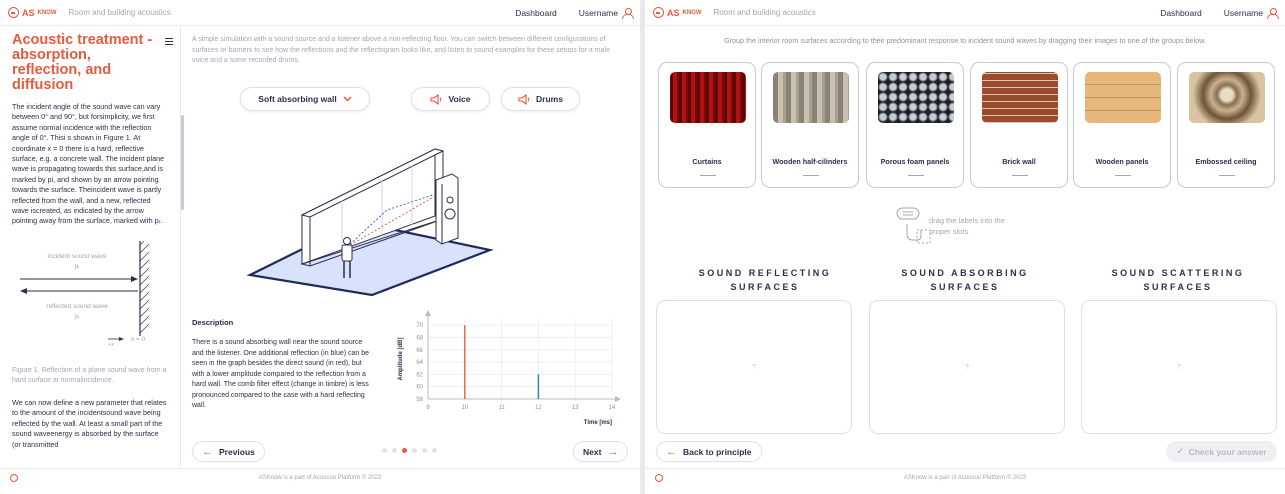 Image resolution: width=1285 pixels, height=494 pixels. I want to click on y-tick-label: 64, so click(419, 363).